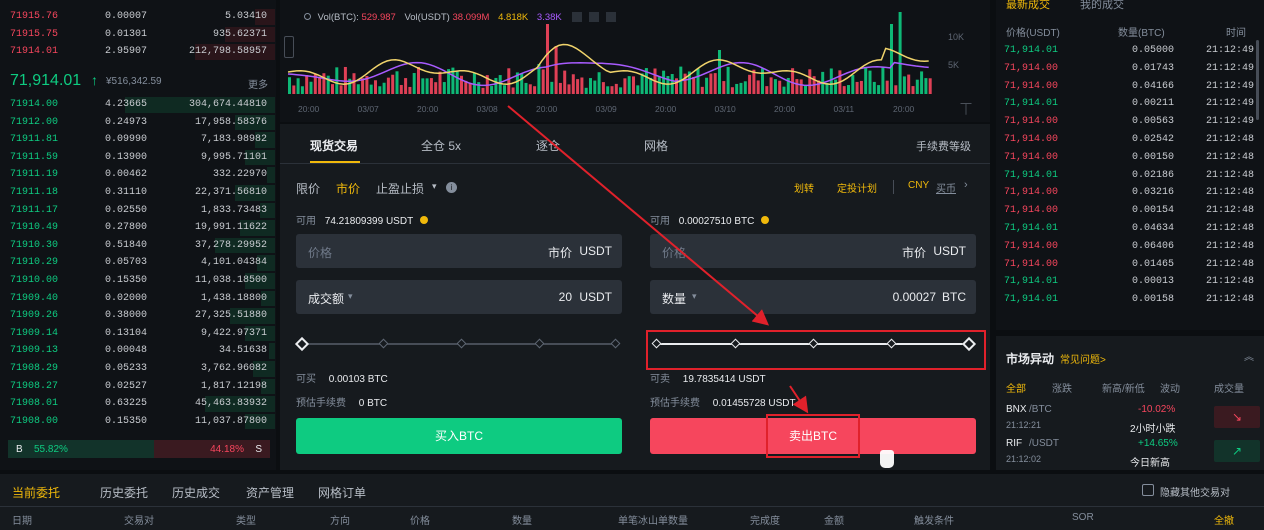  Describe the element at coordinates (1224, 519) in the screenshot. I see `orders-column-header: 全撤` at that location.